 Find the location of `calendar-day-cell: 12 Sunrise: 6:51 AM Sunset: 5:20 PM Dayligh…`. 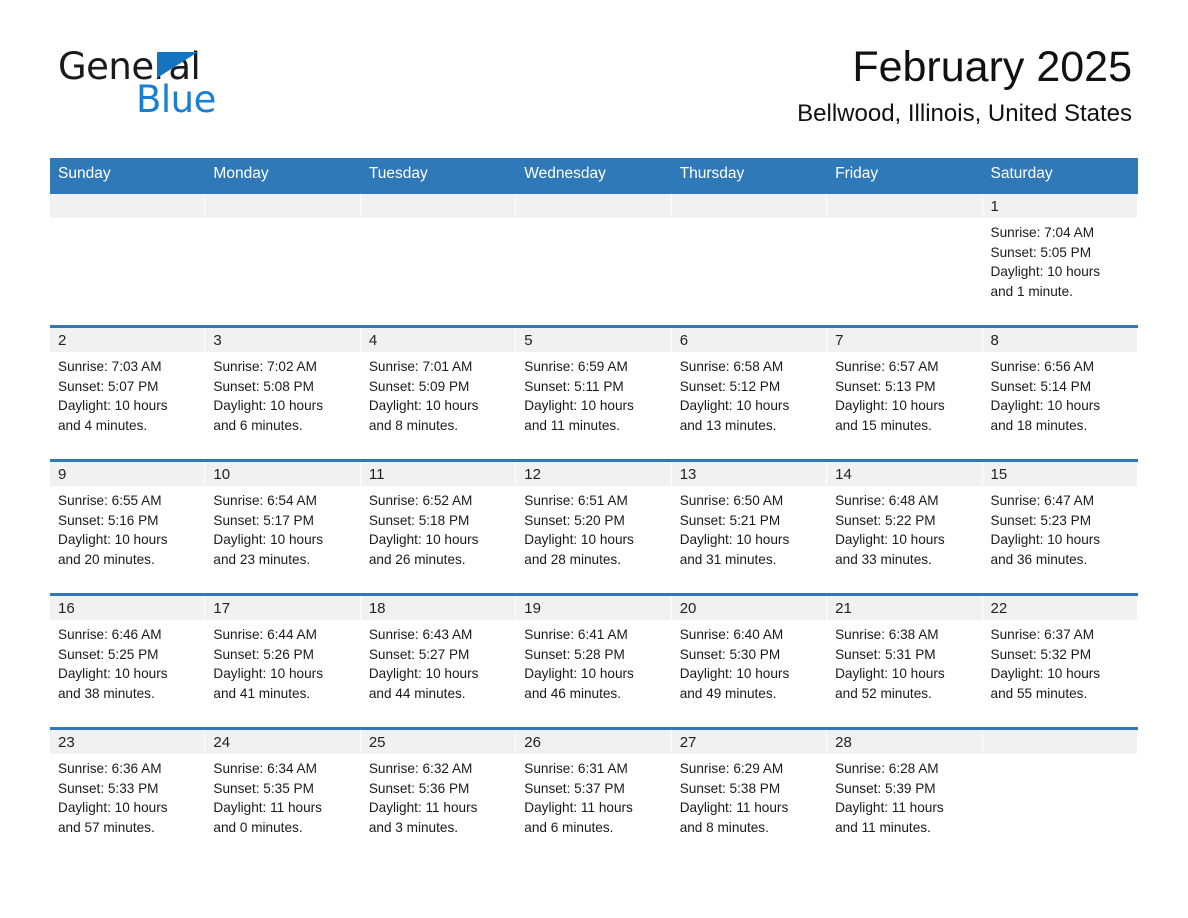

calendar-day-cell: 12 Sunrise: 6:51 AM Sunset: 5:20 PM Dayligh… is located at coordinates (594, 527).